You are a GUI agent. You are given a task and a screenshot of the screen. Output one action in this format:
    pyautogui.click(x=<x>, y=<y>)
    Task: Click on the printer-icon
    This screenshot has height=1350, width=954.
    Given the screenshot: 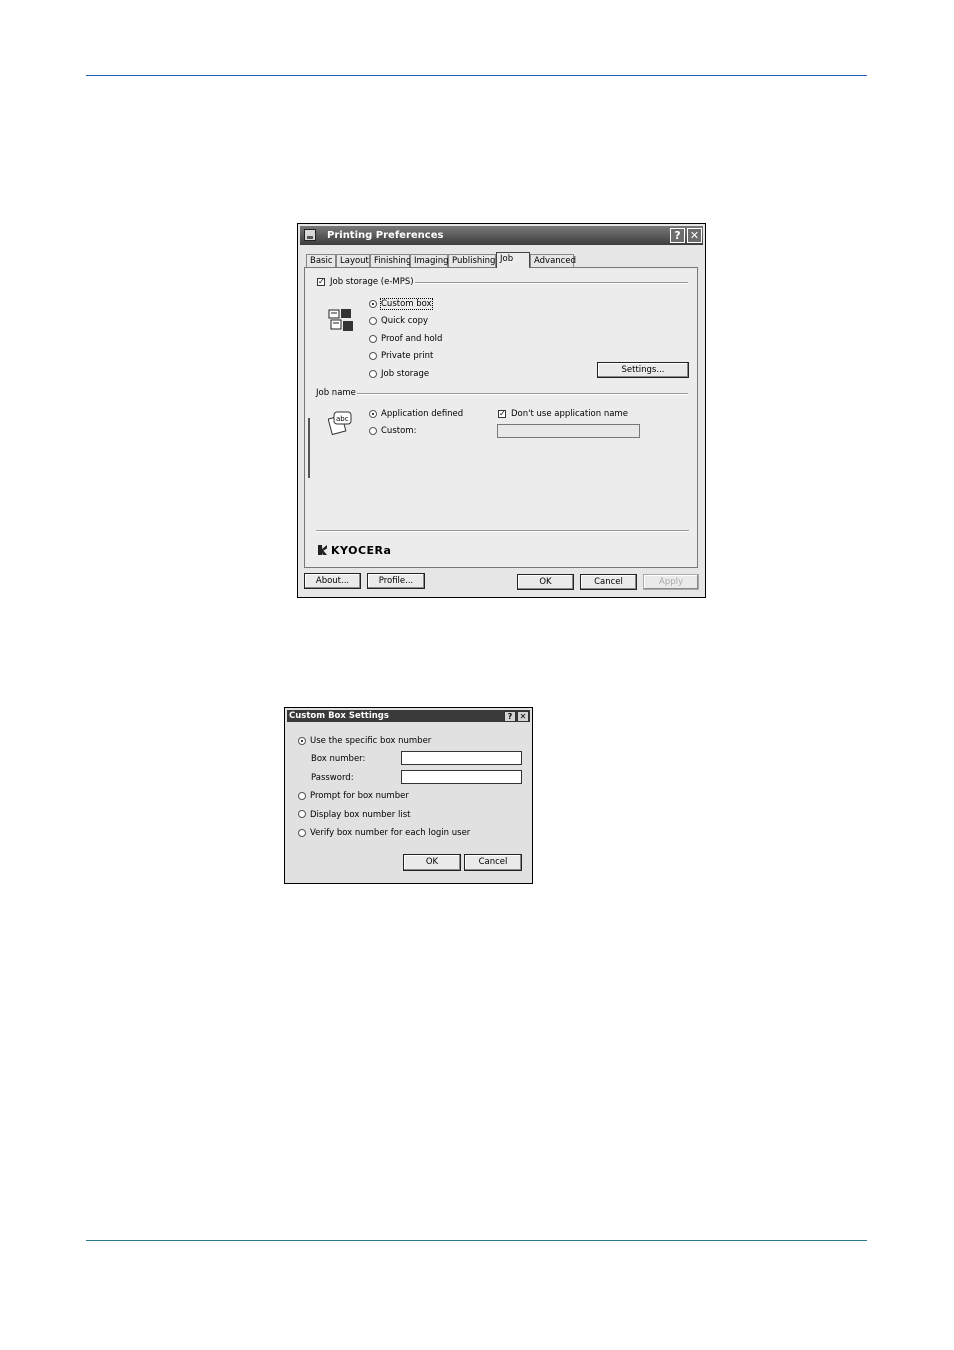 What is the action you would take?
    pyautogui.click(x=310, y=235)
    